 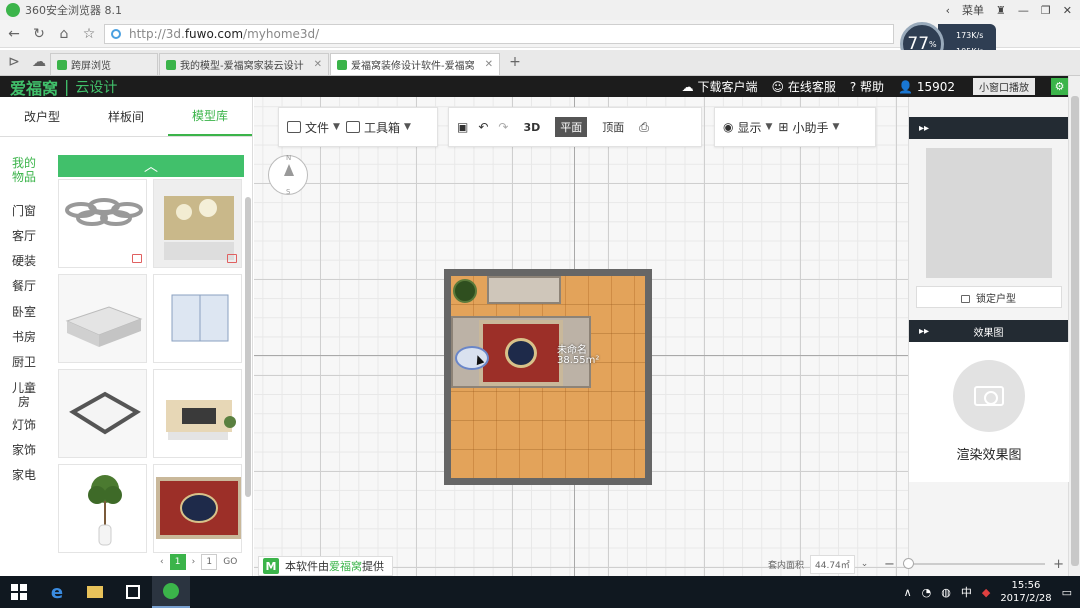 I want to click on zoom-out-button: −, so click(x=889, y=564).